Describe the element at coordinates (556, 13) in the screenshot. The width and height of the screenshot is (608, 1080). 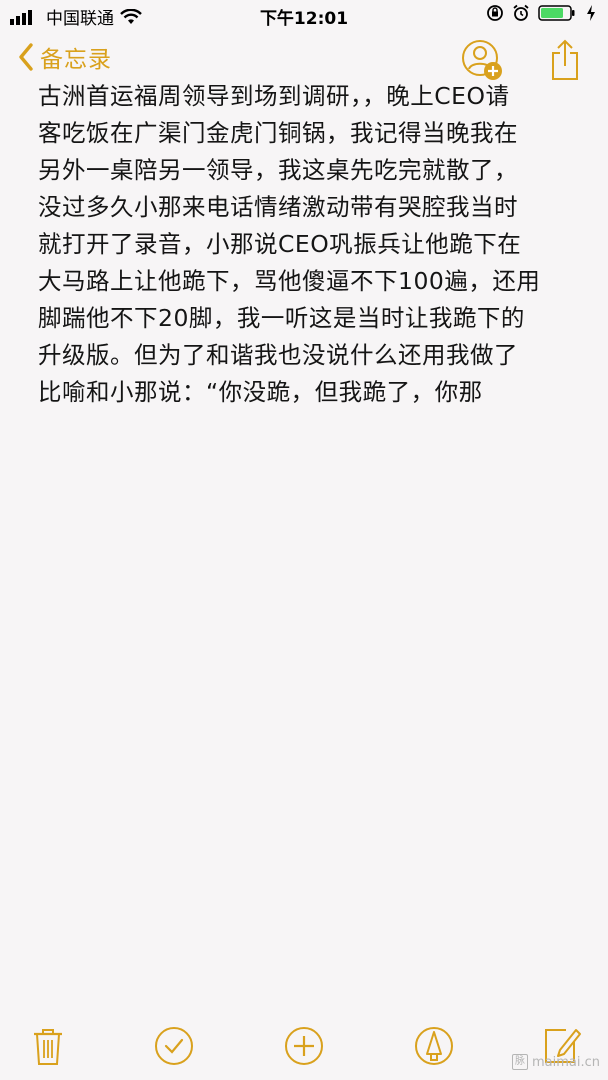
I see `battery-icon` at that location.